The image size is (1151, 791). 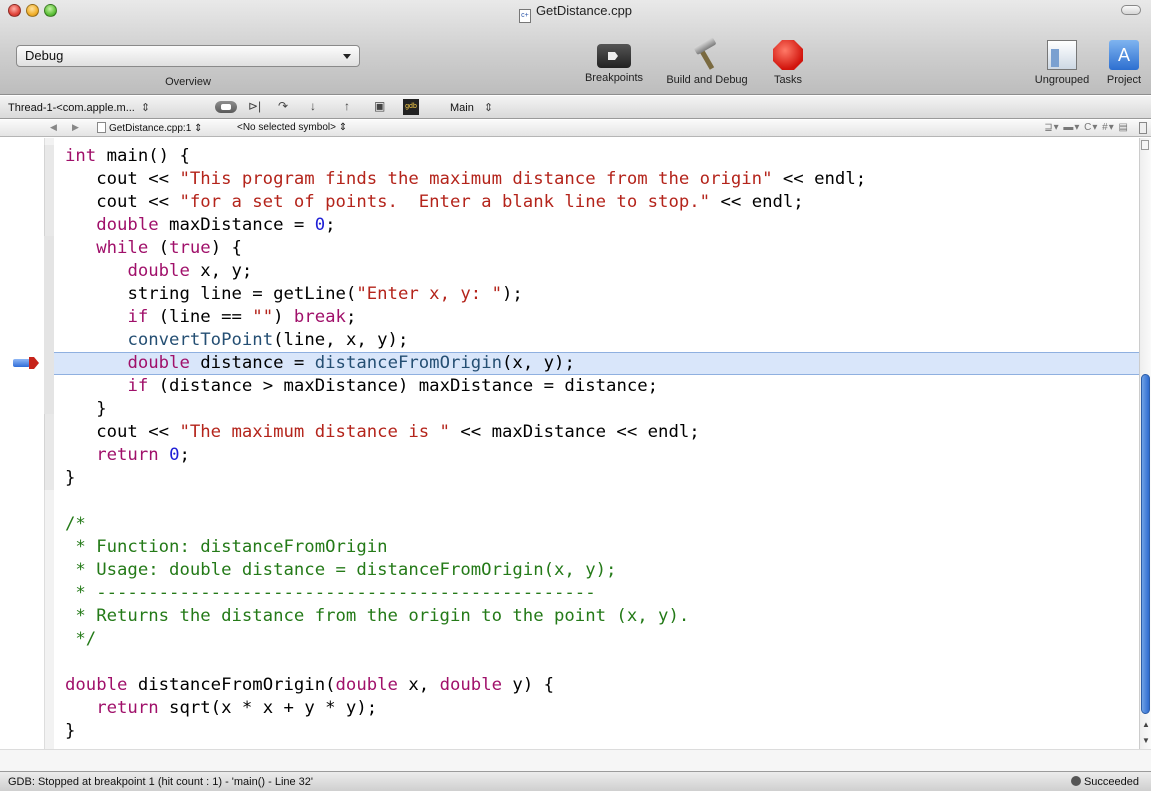 What do you see at coordinates (584, 10) in the screenshot?
I see `window-title-text: GetDistance.cpp` at bounding box center [584, 10].